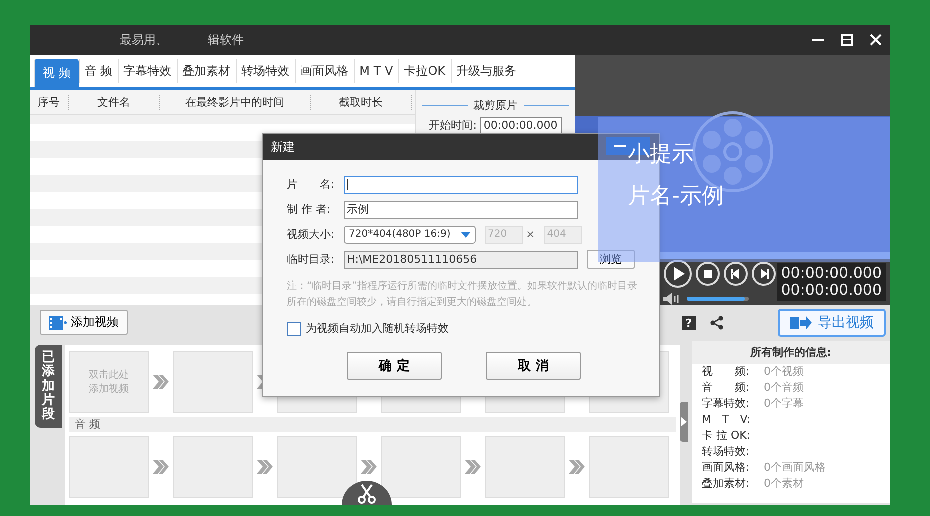  What do you see at coordinates (672, 299) in the screenshot?
I see `speaker-icon` at bounding box center [672, 299].